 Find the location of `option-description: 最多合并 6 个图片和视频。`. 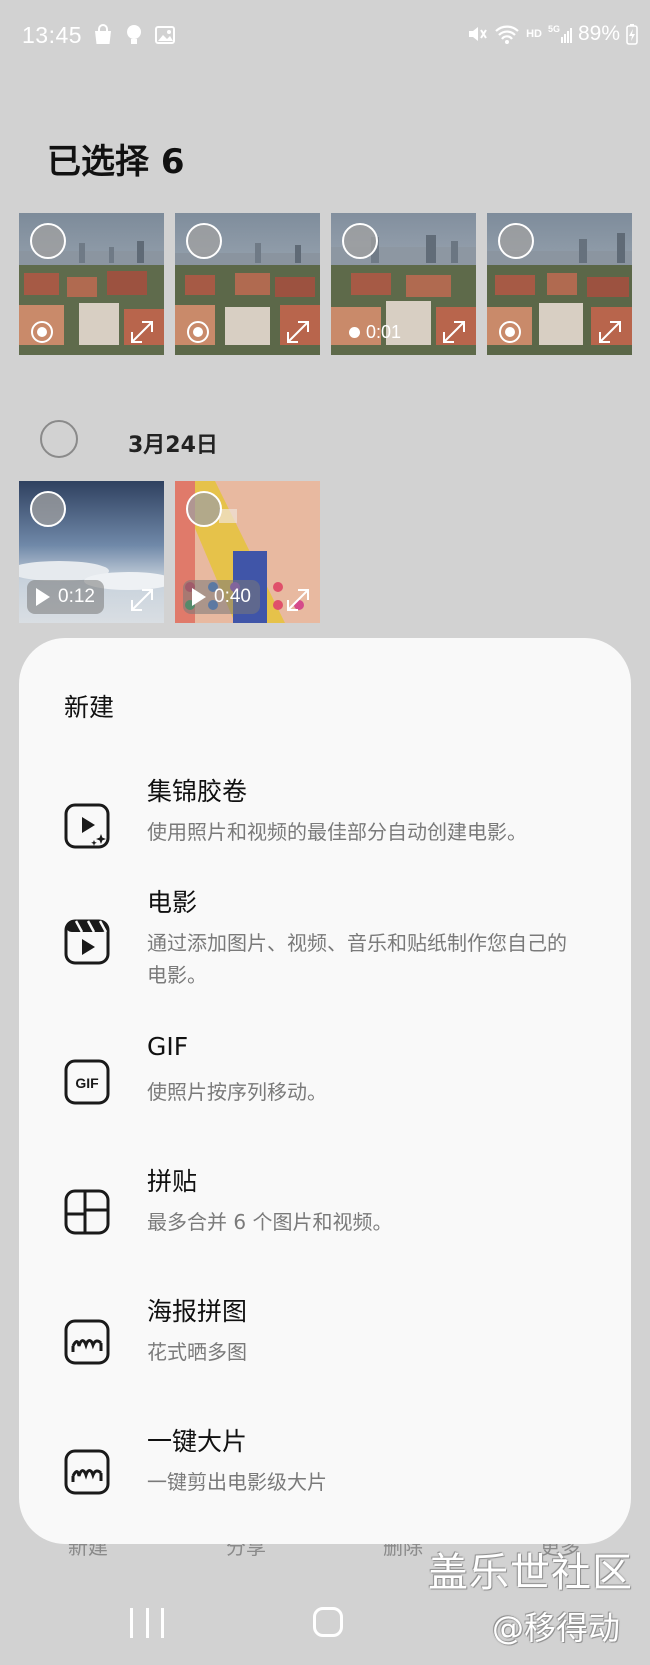

option-description: 最多合并 6 个图片和视频。 is located at coordinates (270, 1222).